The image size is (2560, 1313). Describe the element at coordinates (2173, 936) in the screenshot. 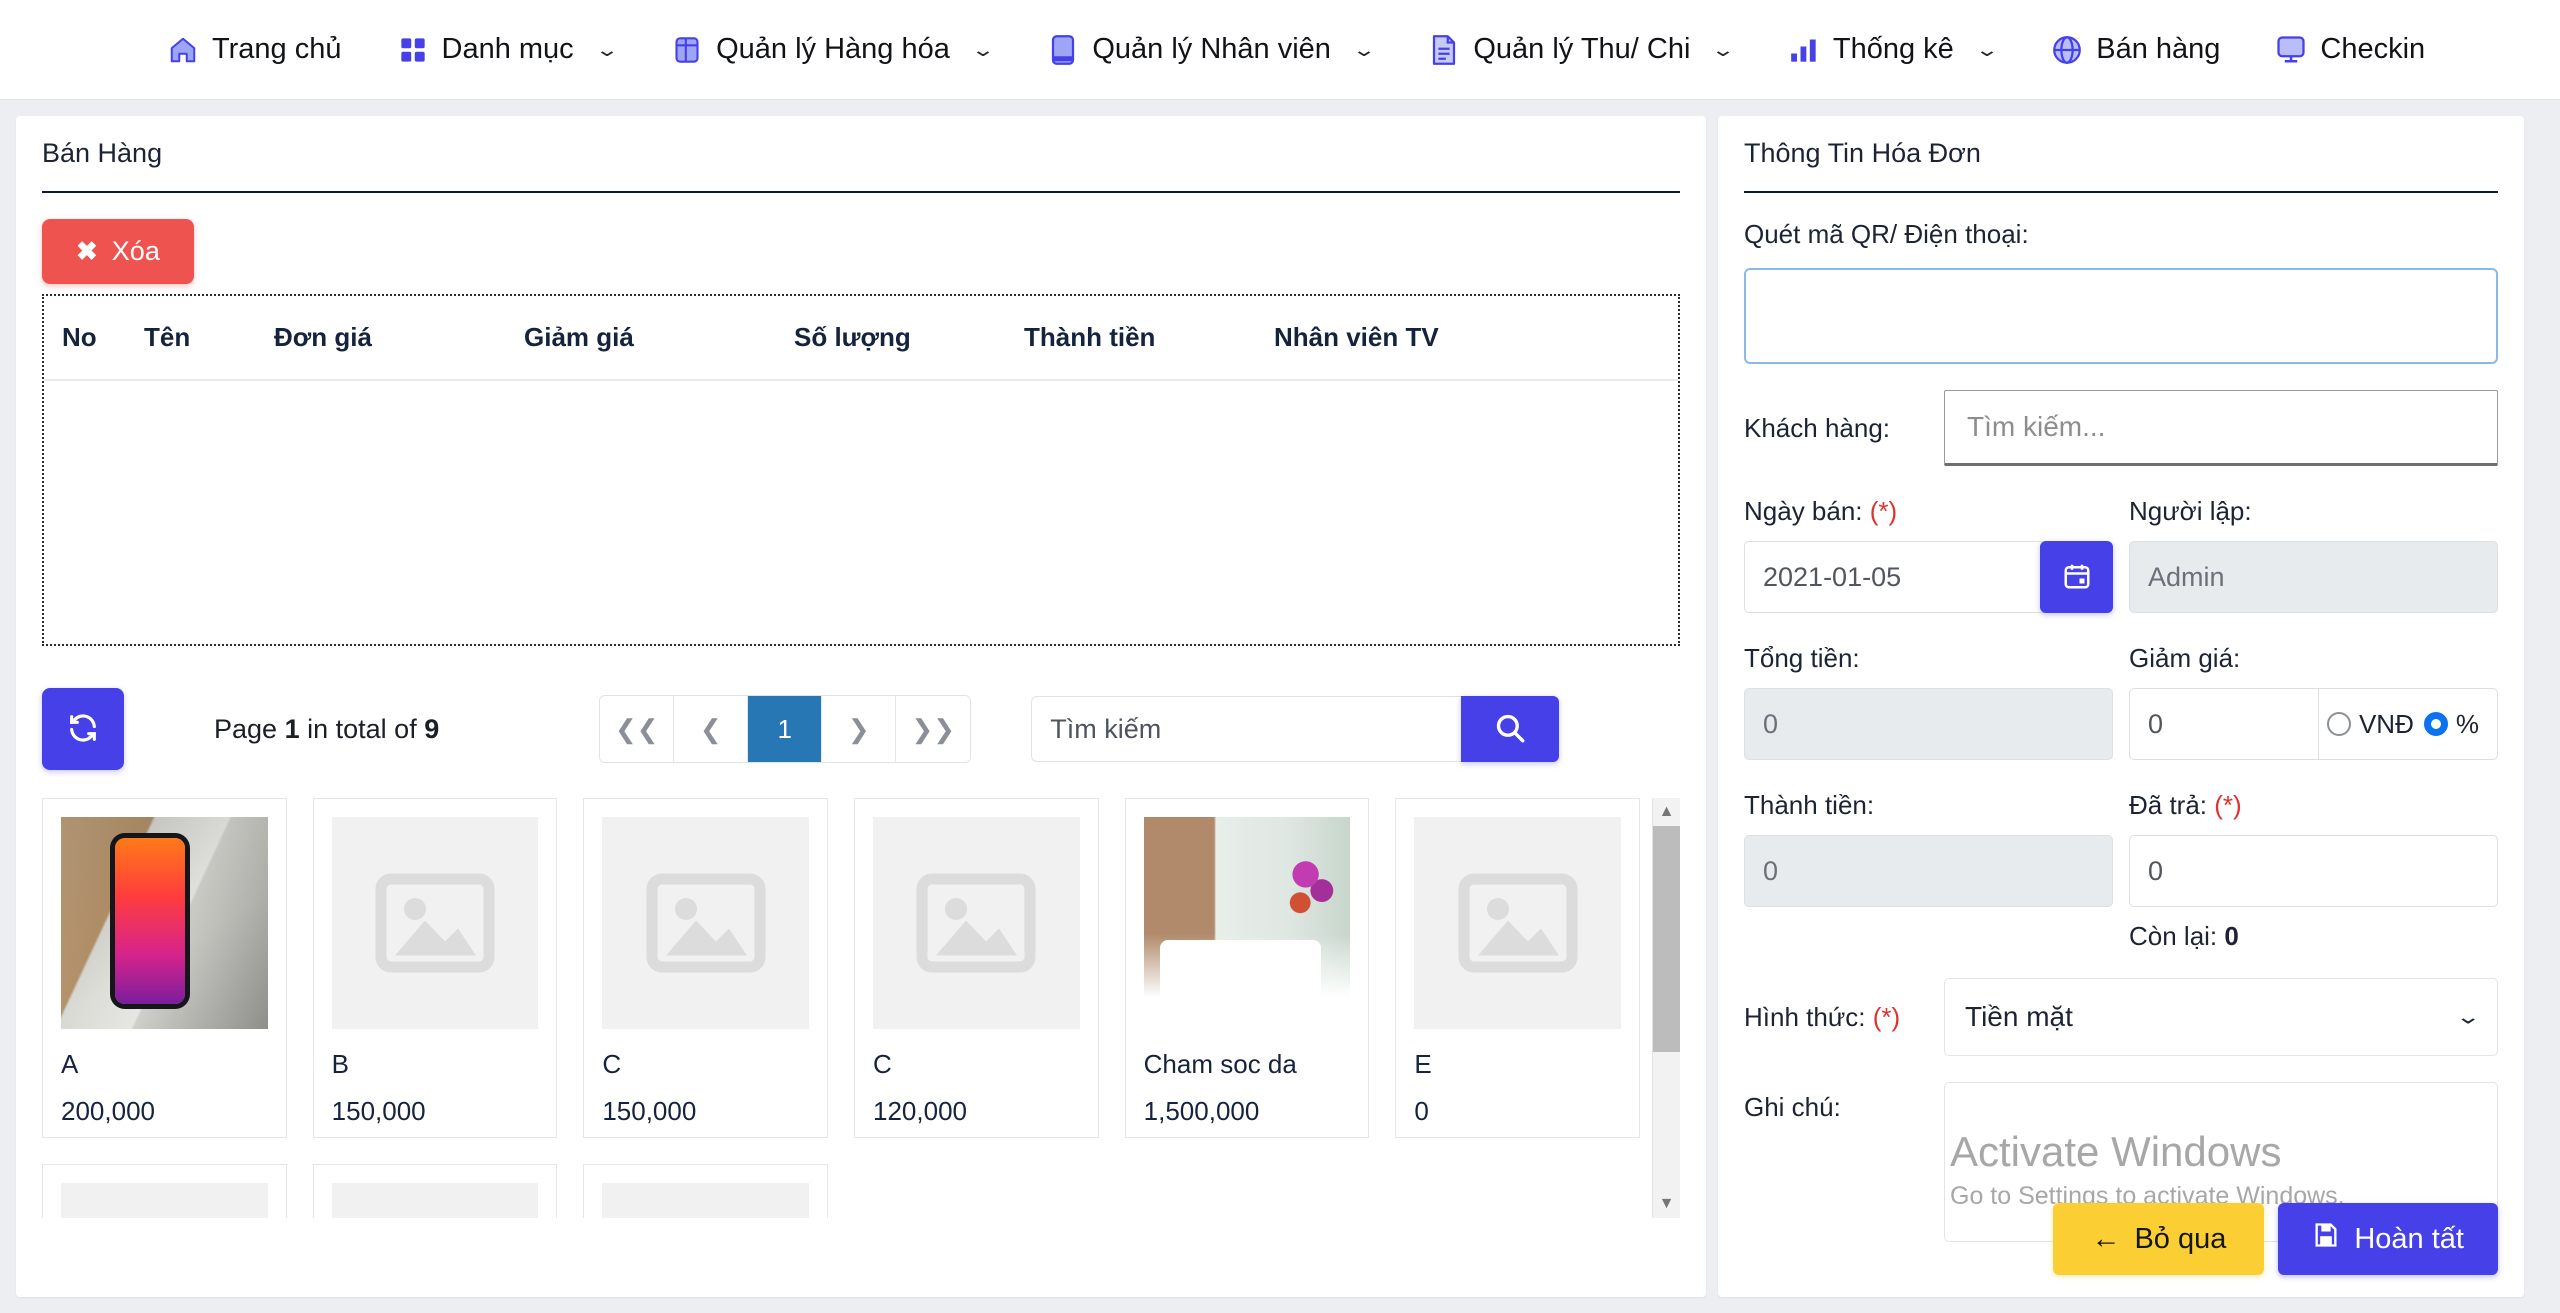

I see `remaining-label: Còn lại:` at that location.